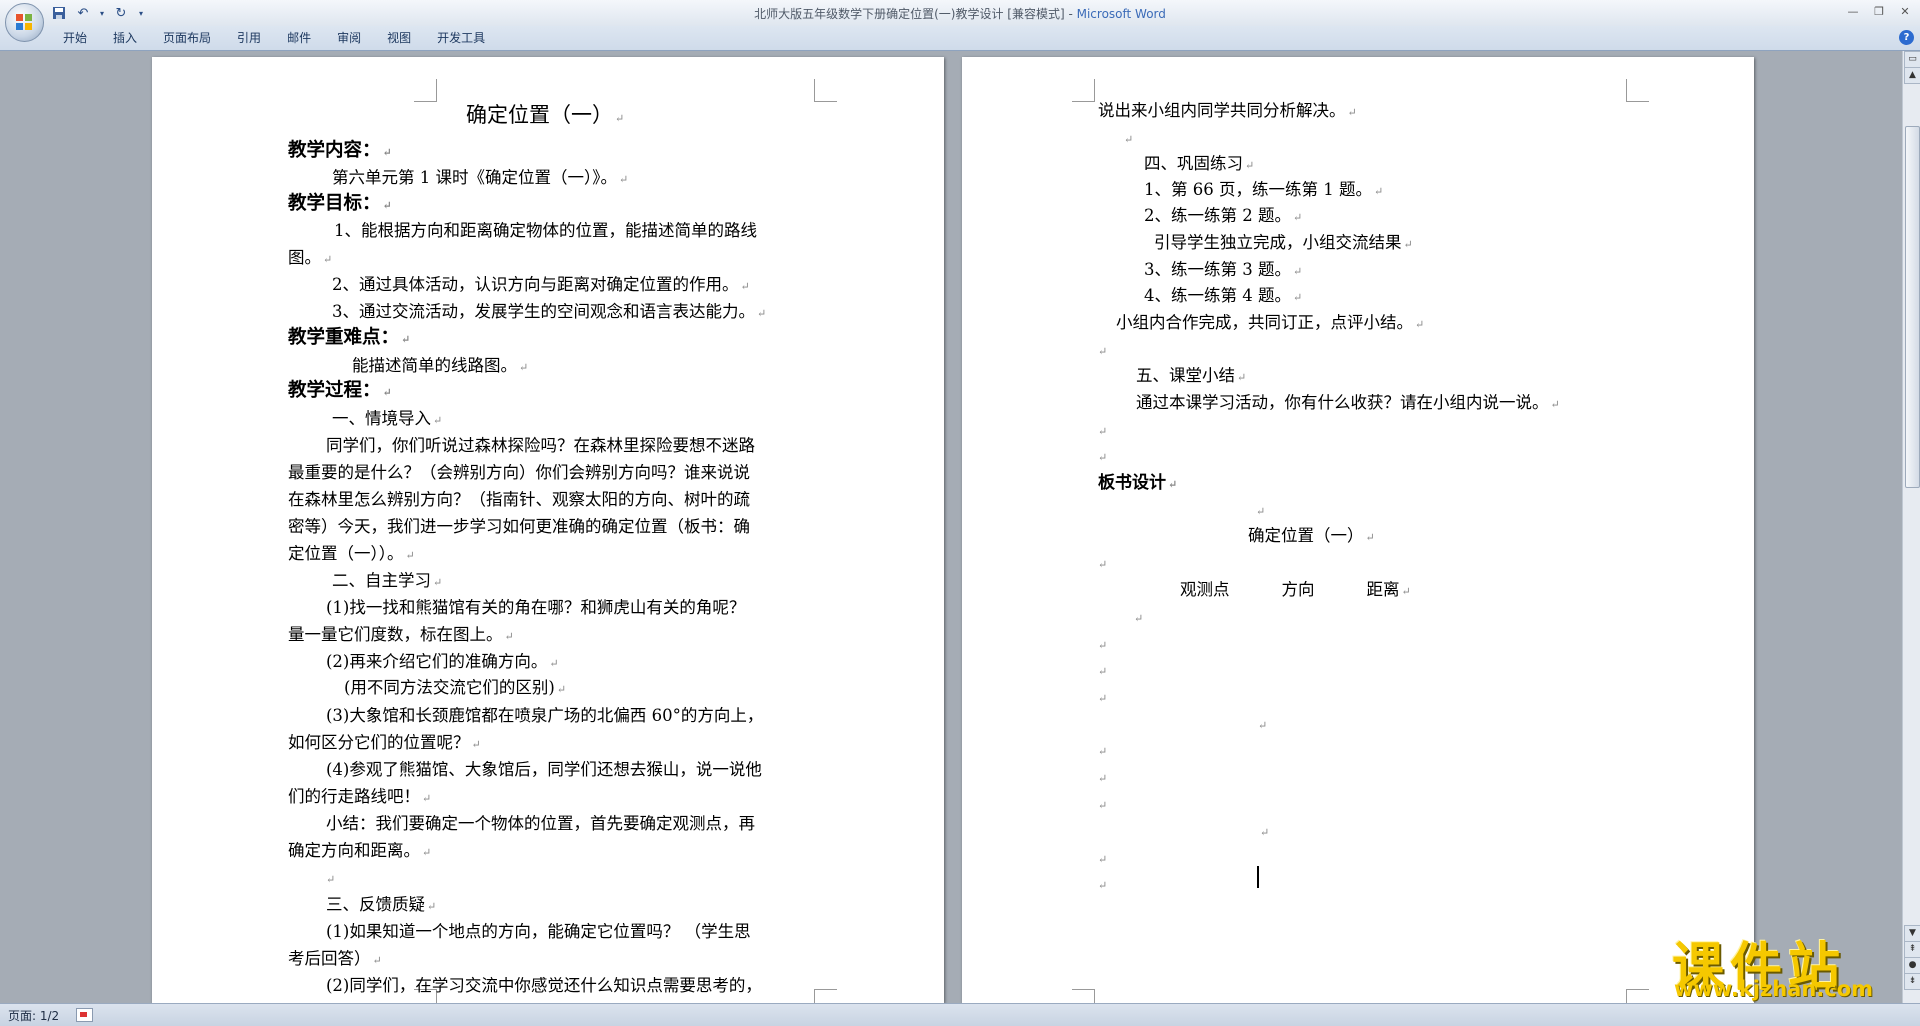 This screenshot has height=1026, width=1920. What do you see at coordinates (538, 931) in the screenshot?
I see `paragraph: (1)如果知道一个地点的方向，能确定它位置吗？ （学生思` at bounding box center [538, 931].